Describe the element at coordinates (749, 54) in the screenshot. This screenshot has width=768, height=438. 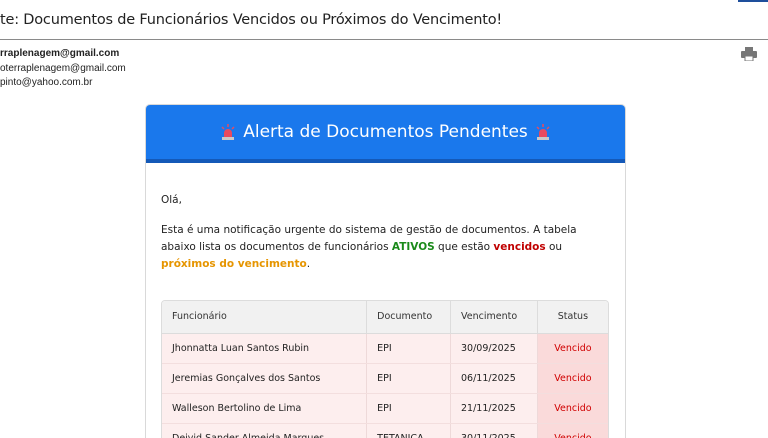
I see `printer-icon` at that location.